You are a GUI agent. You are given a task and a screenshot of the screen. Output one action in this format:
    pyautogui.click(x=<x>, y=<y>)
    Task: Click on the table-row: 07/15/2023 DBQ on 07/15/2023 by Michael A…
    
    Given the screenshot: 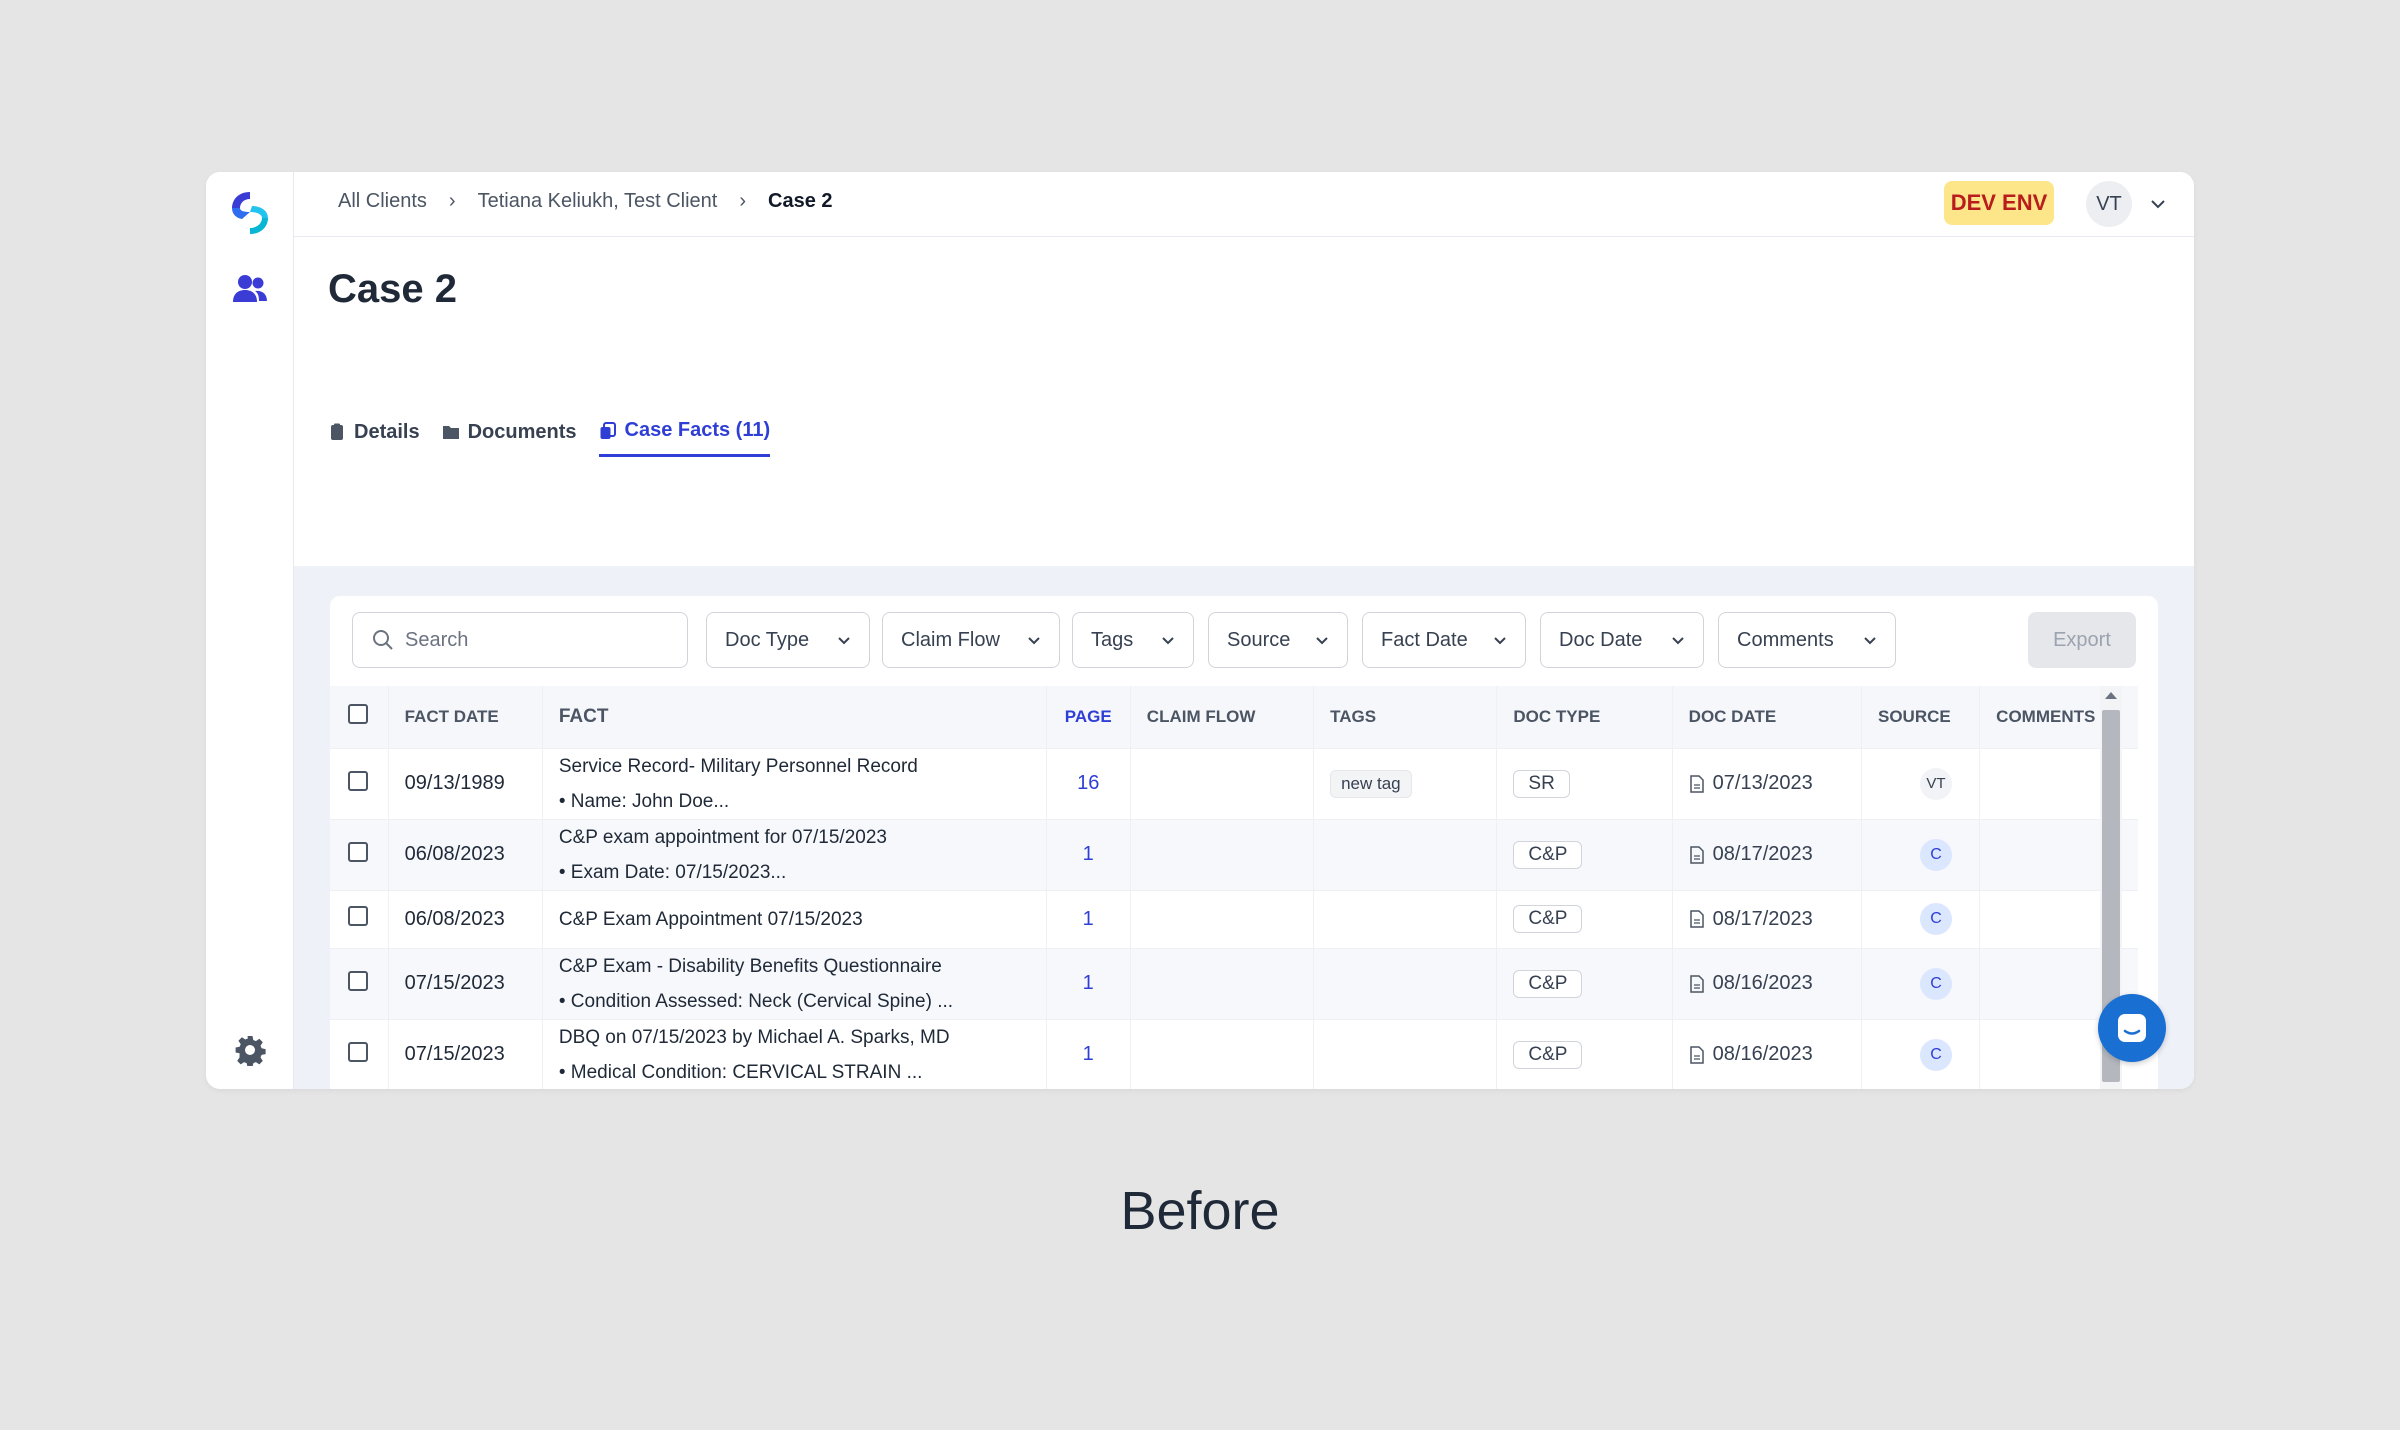 What is the action you would take?
    pyautogui.click(x=1234, y=1053)
    